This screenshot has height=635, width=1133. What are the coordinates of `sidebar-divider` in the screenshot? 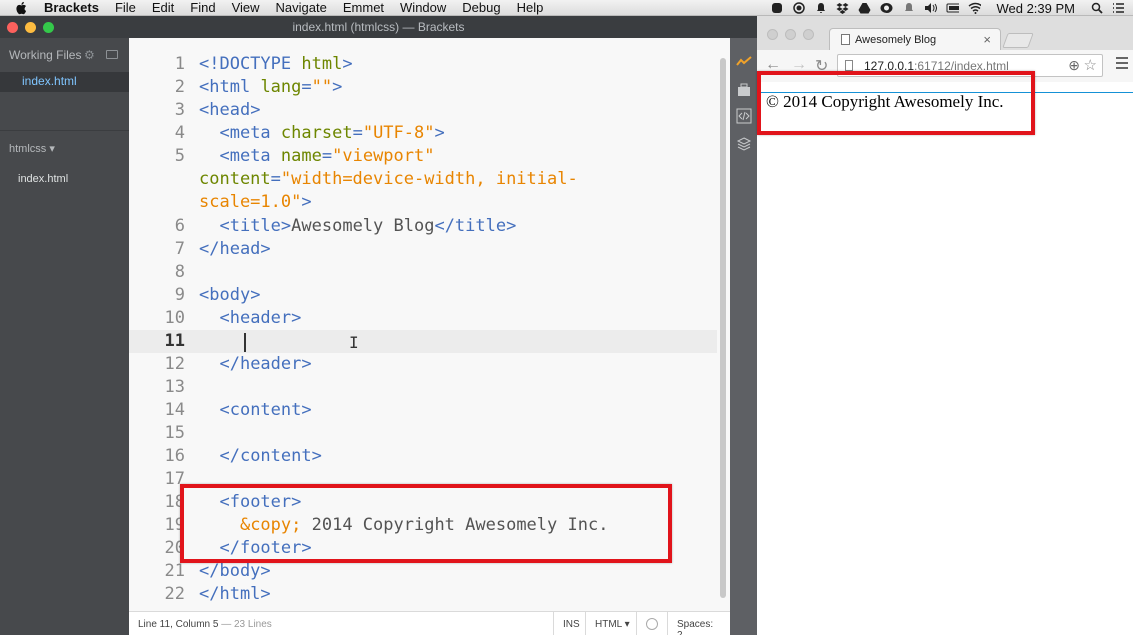 It's located at (64, 130).